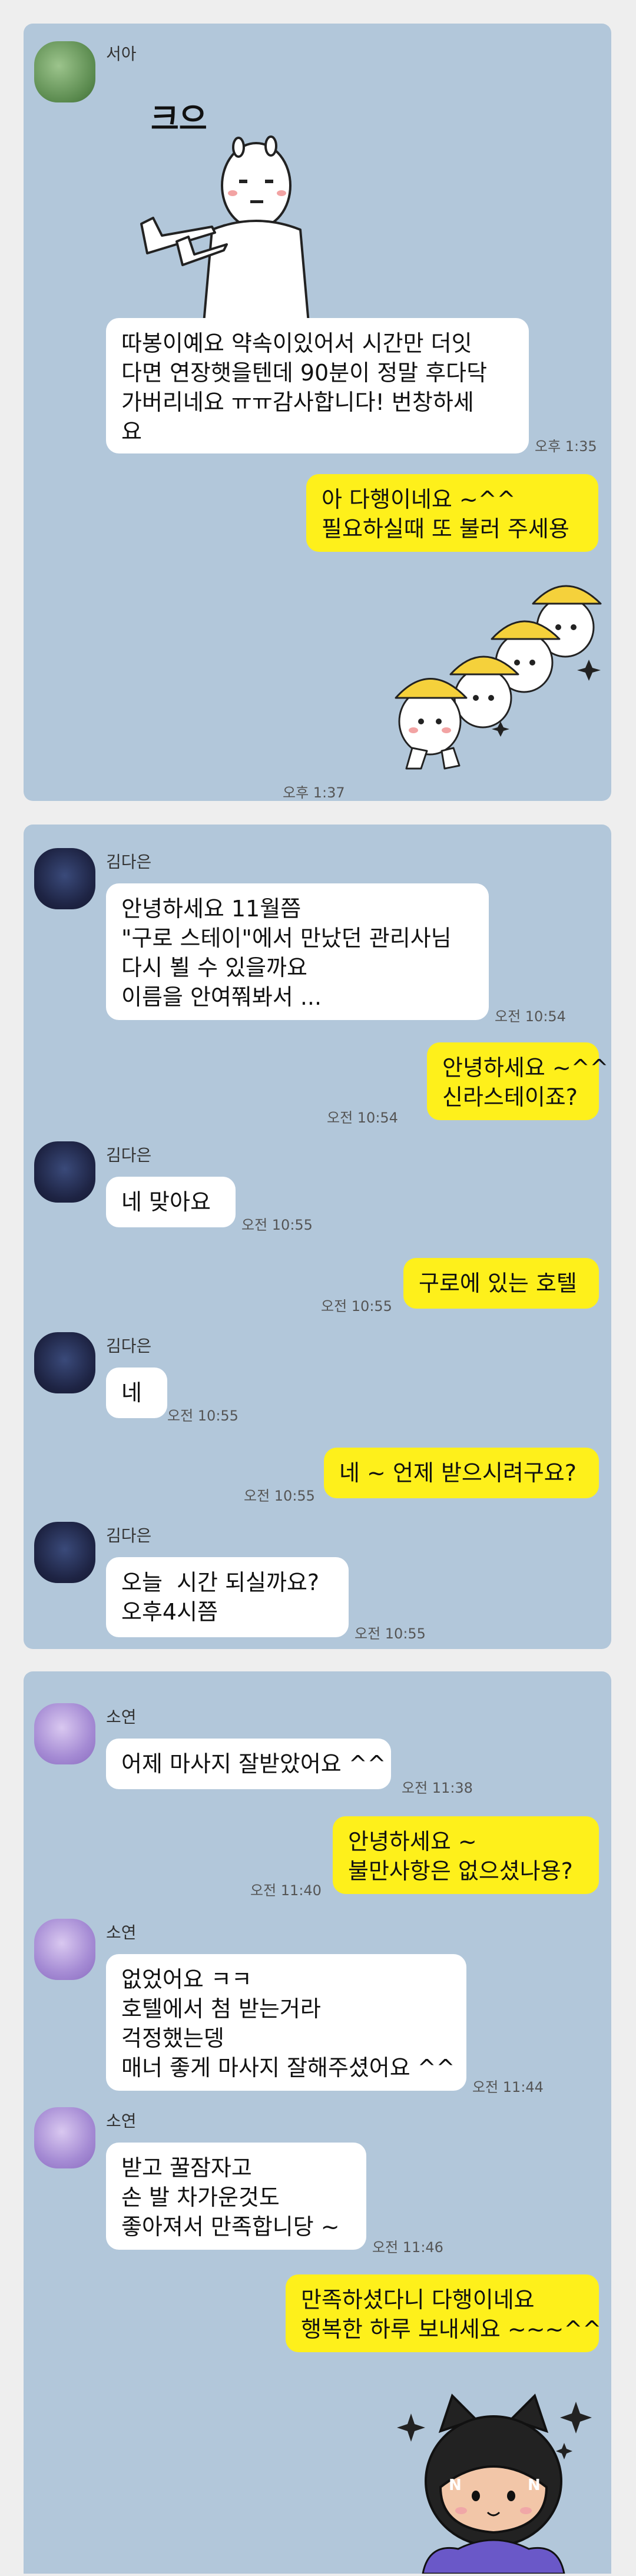  What do you see at coordinates (314, 792) in the screenshot?
I see `sticker-time: 오후 1:37` at bounding box center [314, 792].